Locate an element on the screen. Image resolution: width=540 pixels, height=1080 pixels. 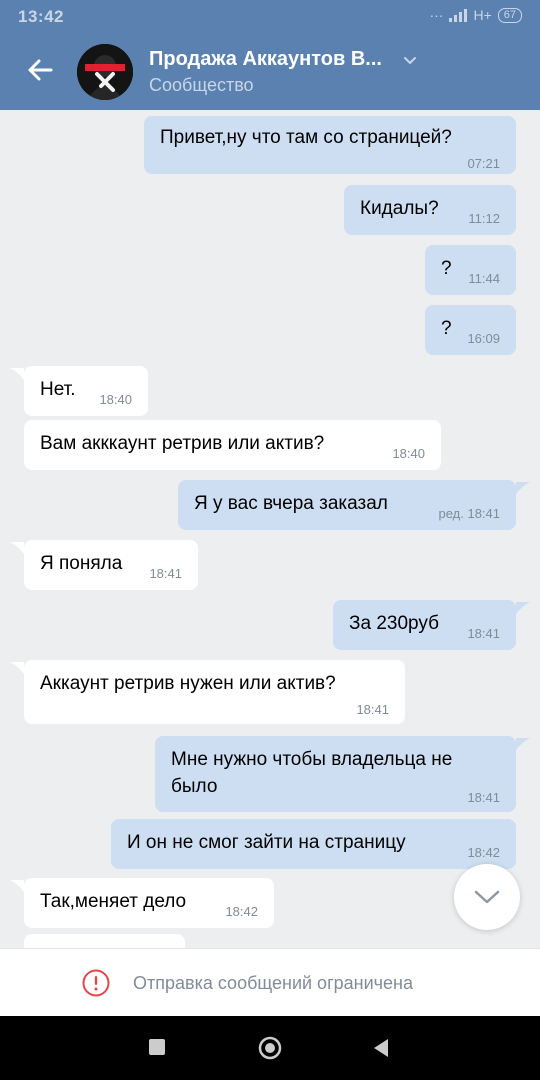
messaging-restricted-bar: Отправка сообщений ограничена is located at coordinates (270, 982).